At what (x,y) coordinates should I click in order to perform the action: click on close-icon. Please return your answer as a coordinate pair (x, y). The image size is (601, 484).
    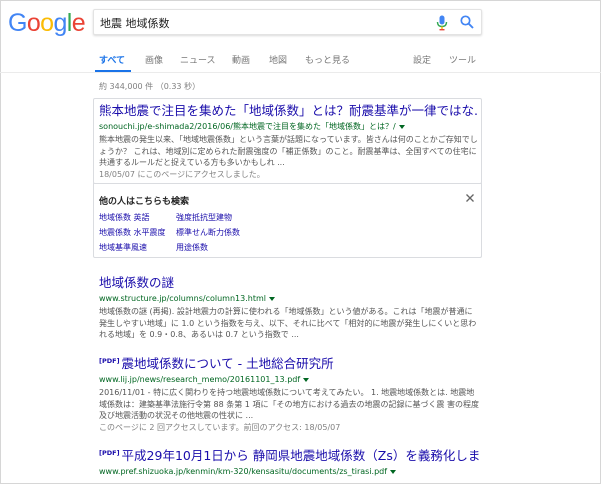
    Looking at the image, I should click on (470, 198).